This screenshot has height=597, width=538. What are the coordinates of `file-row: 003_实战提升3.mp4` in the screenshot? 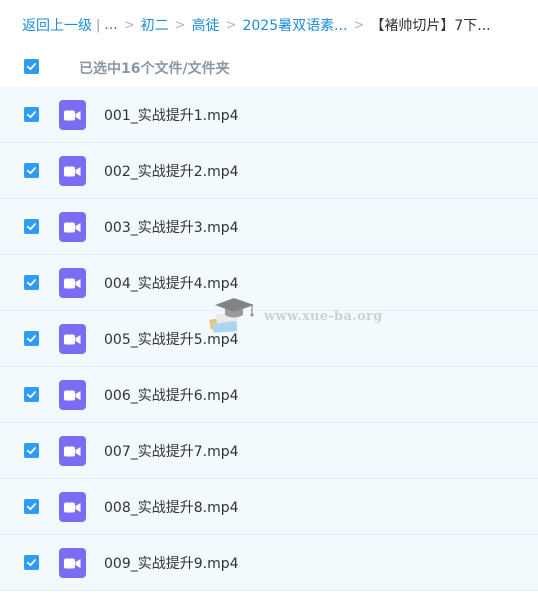 It's located at (269, 227).